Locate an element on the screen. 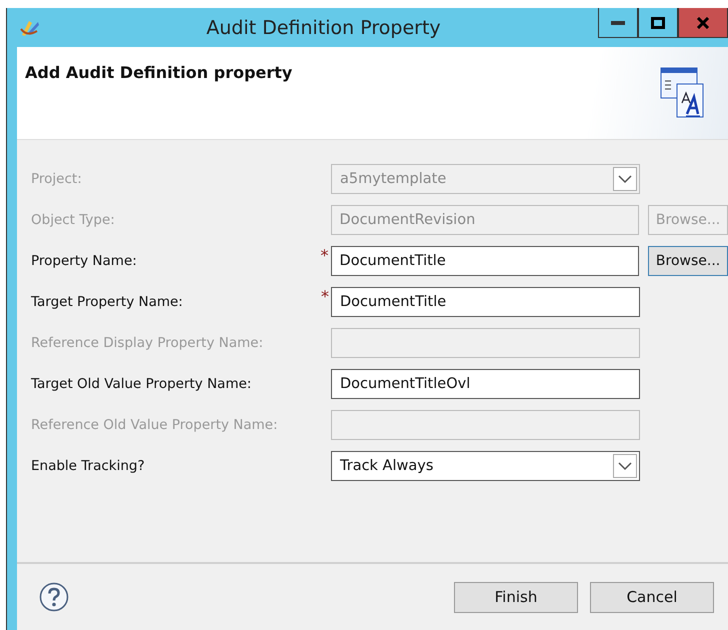  maximize-button is located at coordinates (658, 23).